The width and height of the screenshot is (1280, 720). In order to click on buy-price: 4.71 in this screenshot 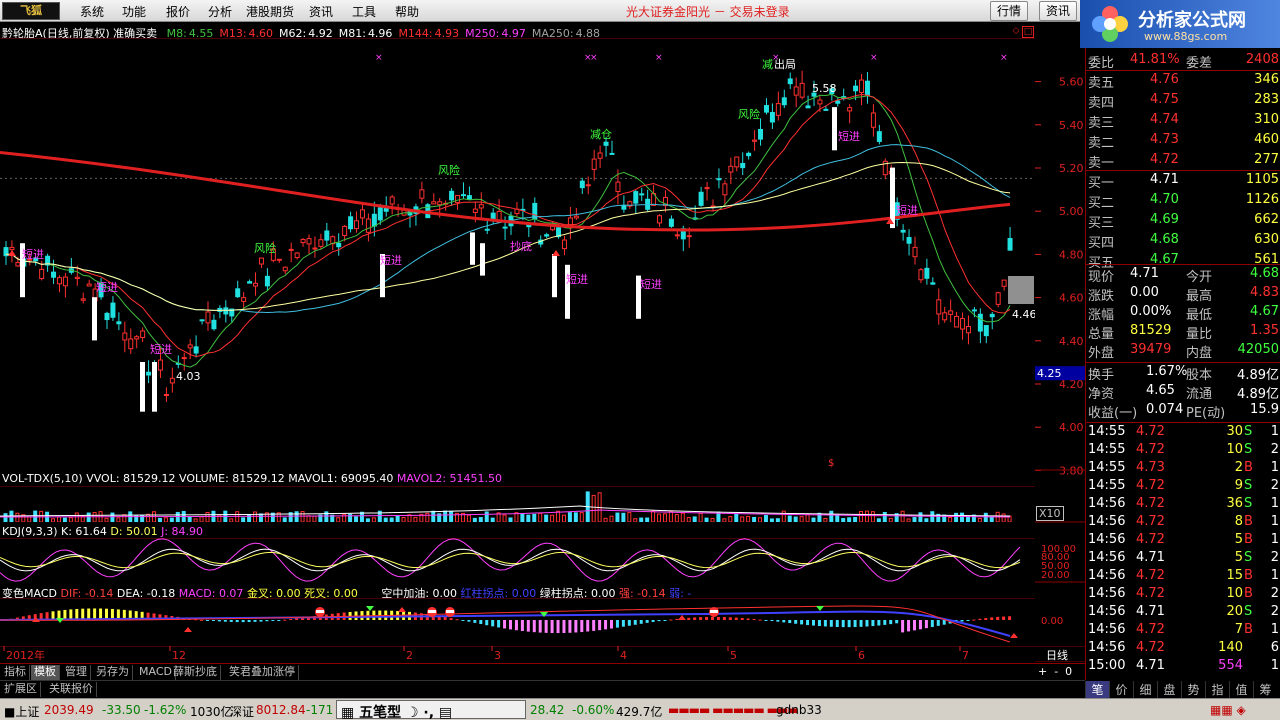, I will do `click(1164, 179)`.